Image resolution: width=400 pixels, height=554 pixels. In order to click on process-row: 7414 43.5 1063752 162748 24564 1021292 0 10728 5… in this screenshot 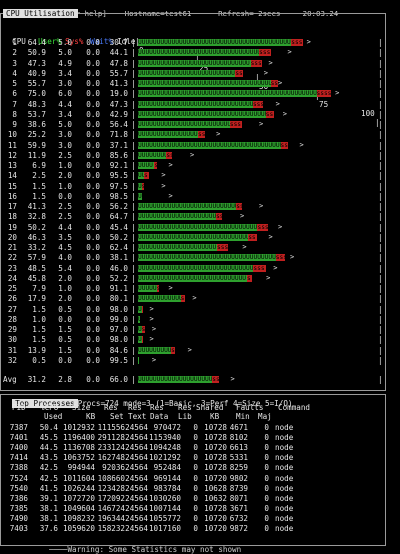, I will do `click(192, 457)`.